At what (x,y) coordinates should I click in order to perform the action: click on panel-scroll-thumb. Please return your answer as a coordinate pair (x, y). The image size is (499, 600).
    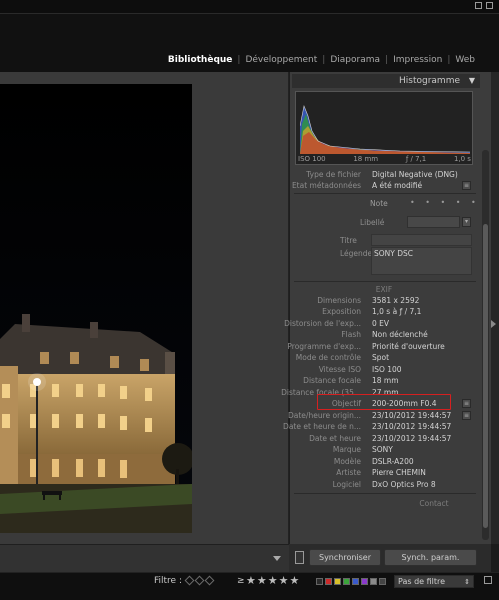
    Looking at the image, I should click on (485, 376).